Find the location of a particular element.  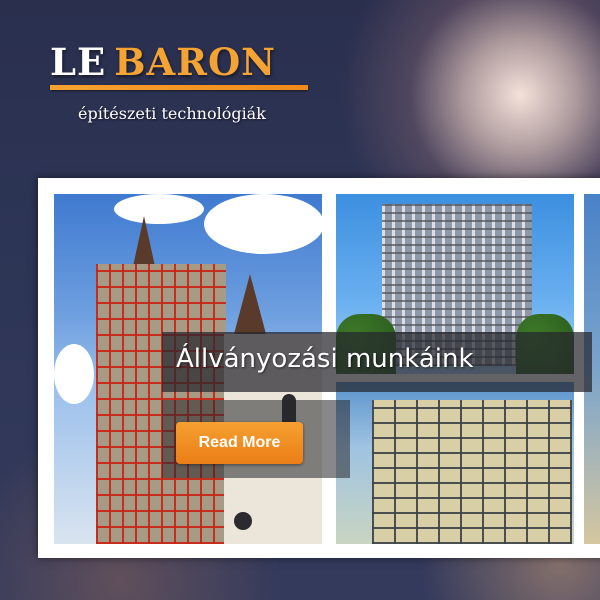

read-more-button: Read More is located at coordinates (239, 443).